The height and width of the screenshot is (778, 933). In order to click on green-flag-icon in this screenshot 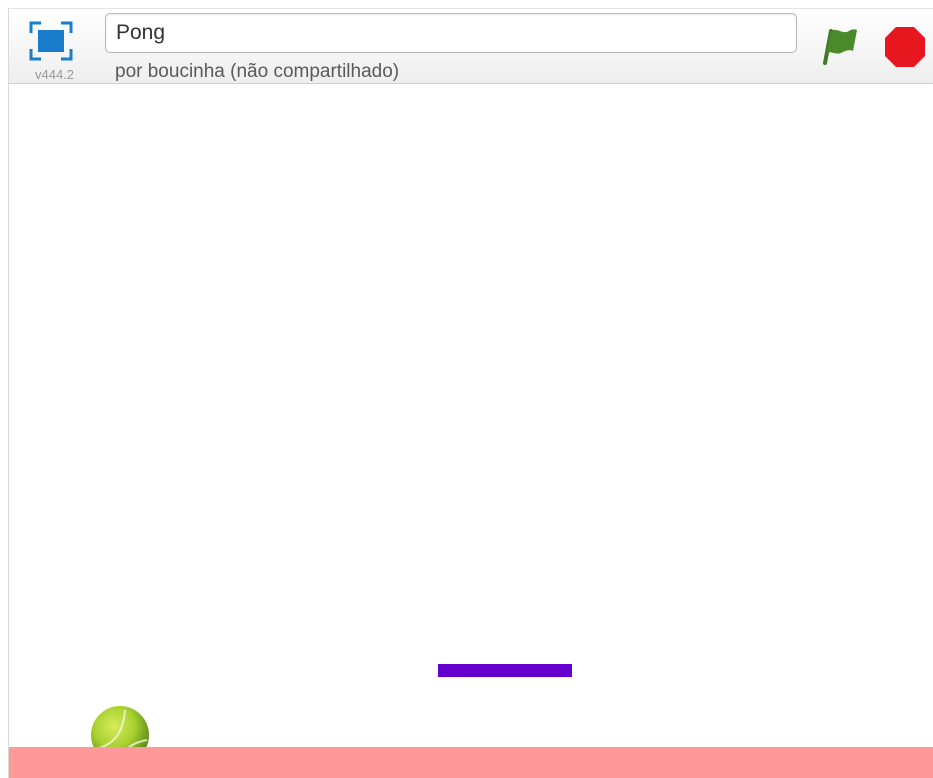, I will do `click(840, 47)`.